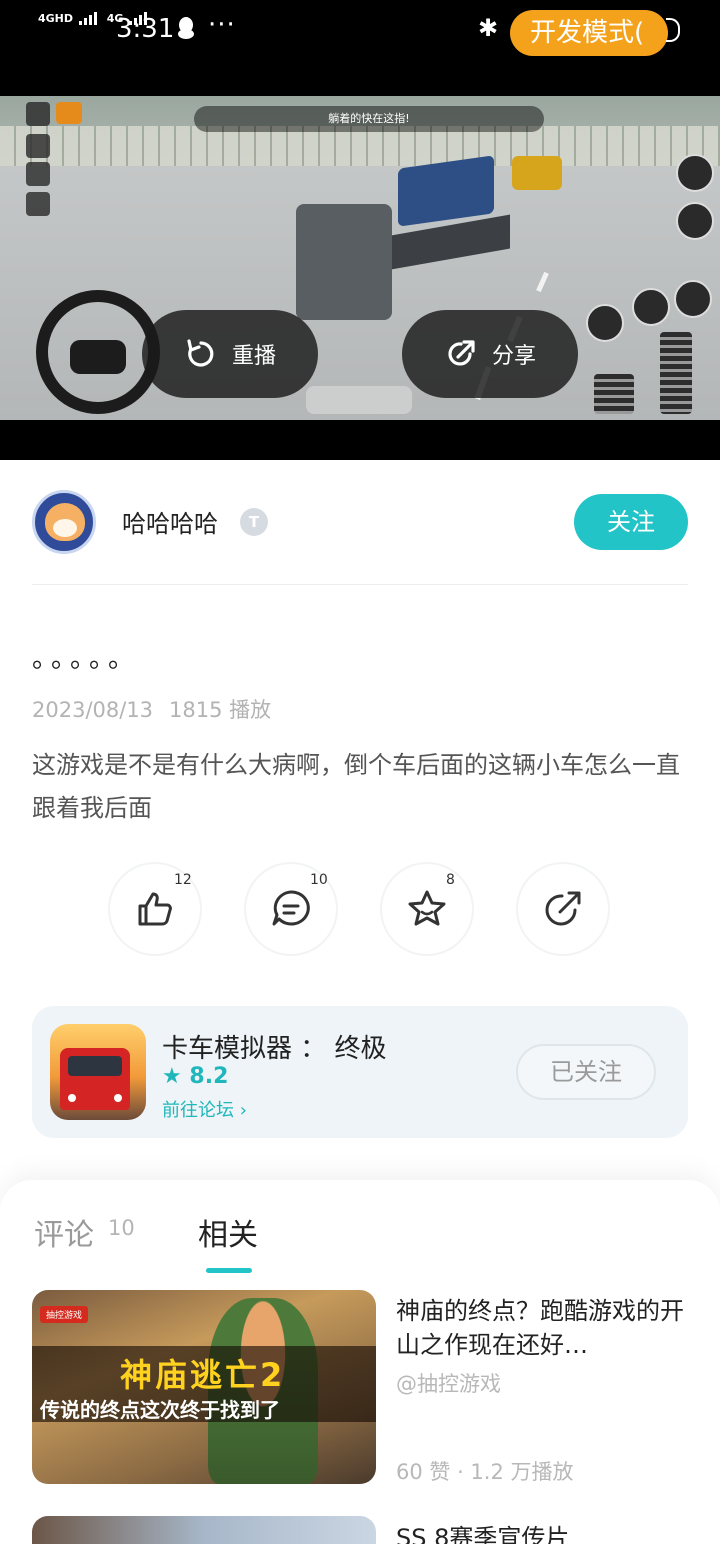  I want to click on more-notifications-icon: ···, so click(222, 25).